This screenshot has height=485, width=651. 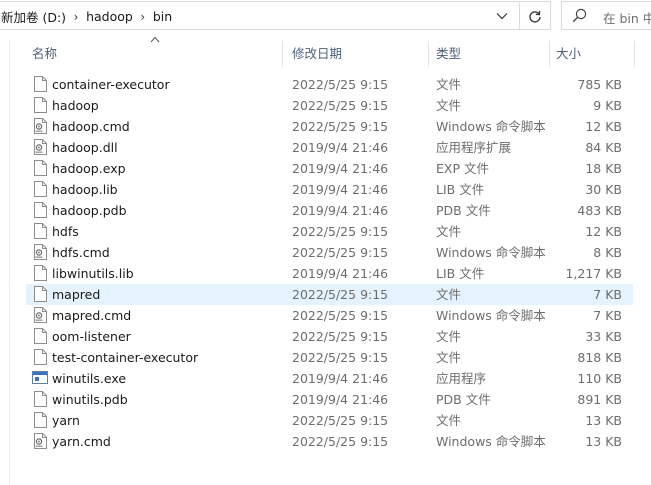 I want to click on file-row: yarn.cmd 2022/5/25 9:15 Windows 命令脚本 13 KB, so click(x=329, y=441).